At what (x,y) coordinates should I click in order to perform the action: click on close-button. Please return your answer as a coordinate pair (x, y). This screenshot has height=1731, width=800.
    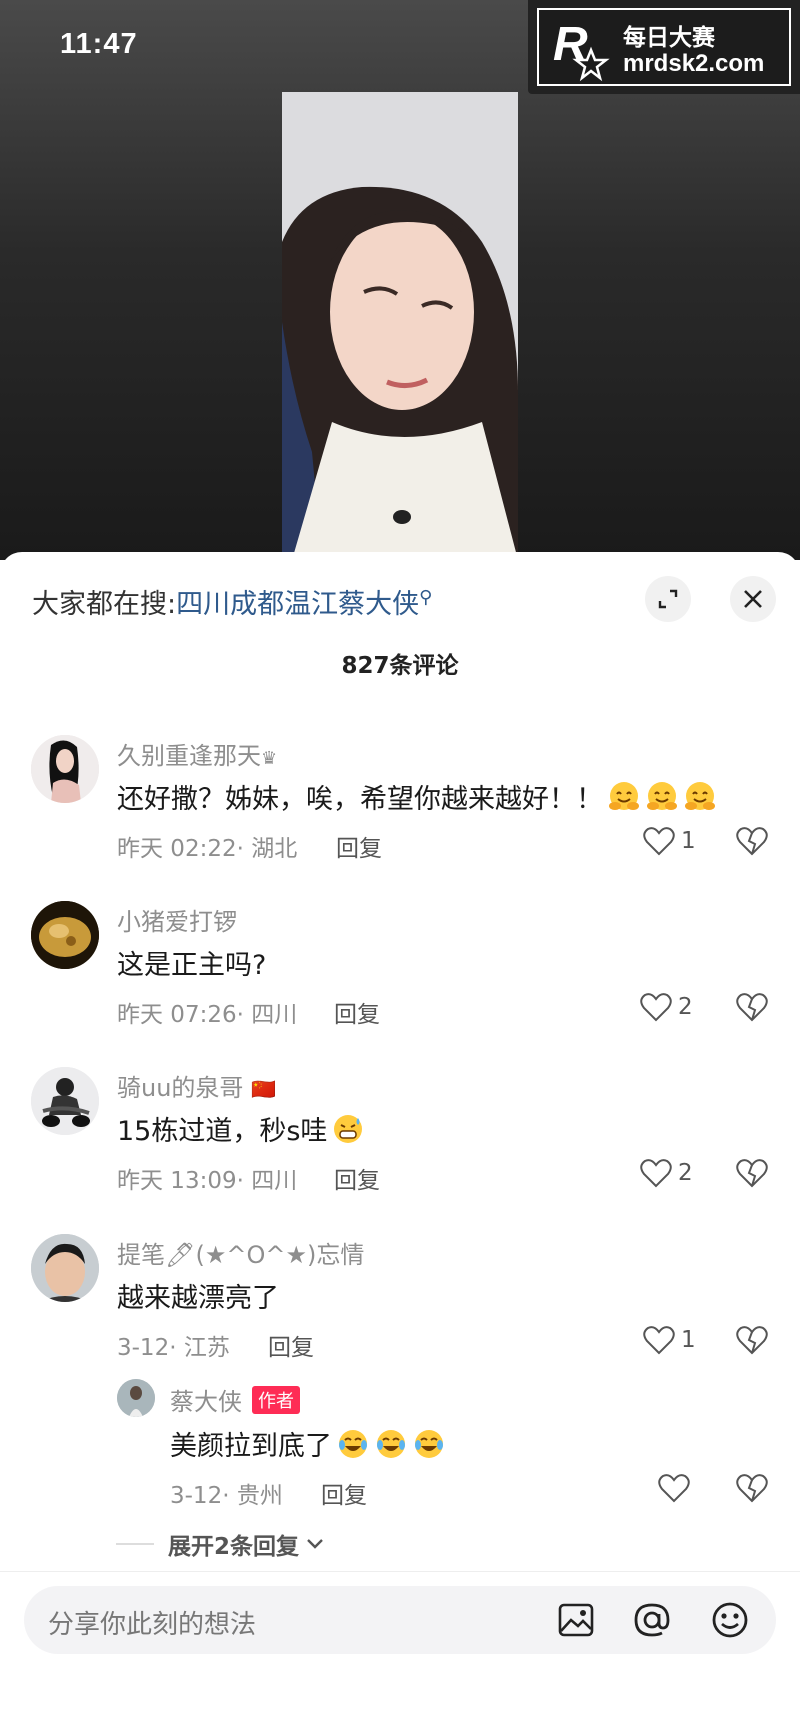
    Looking at the image, I should click on (753, 599).